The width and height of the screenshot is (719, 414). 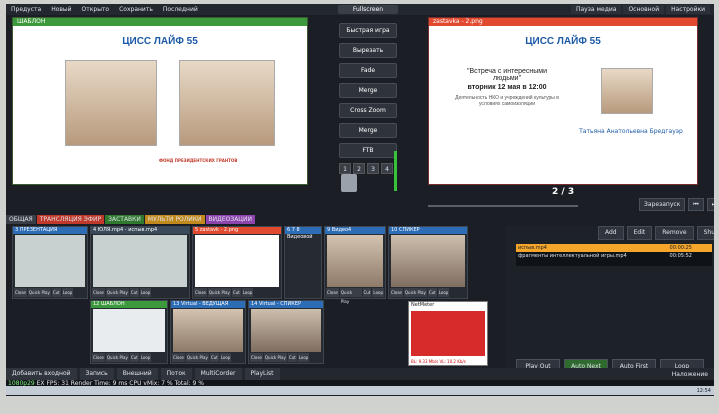 What do you see at coordinates (368, 50) in the screenshot?
I see `cut-button: Вырезать` at bounding box center [368, 50].